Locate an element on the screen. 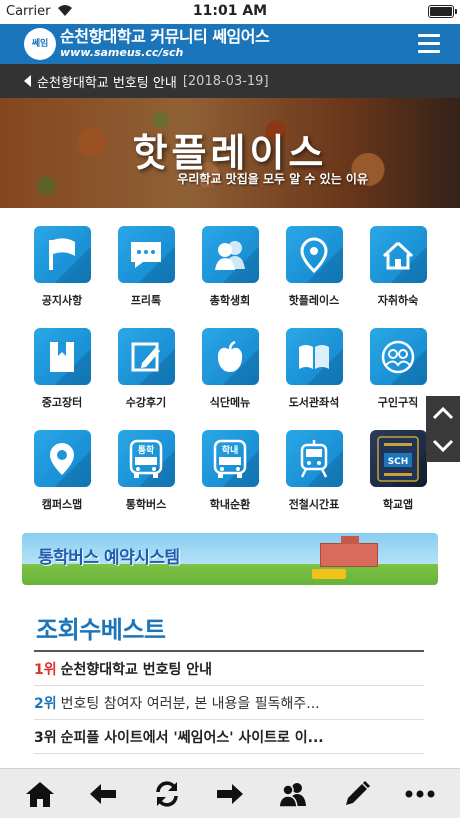 The height and width of the screenshot is (818, 460). logo: 쎄임 is located at coordinates (40, 44).